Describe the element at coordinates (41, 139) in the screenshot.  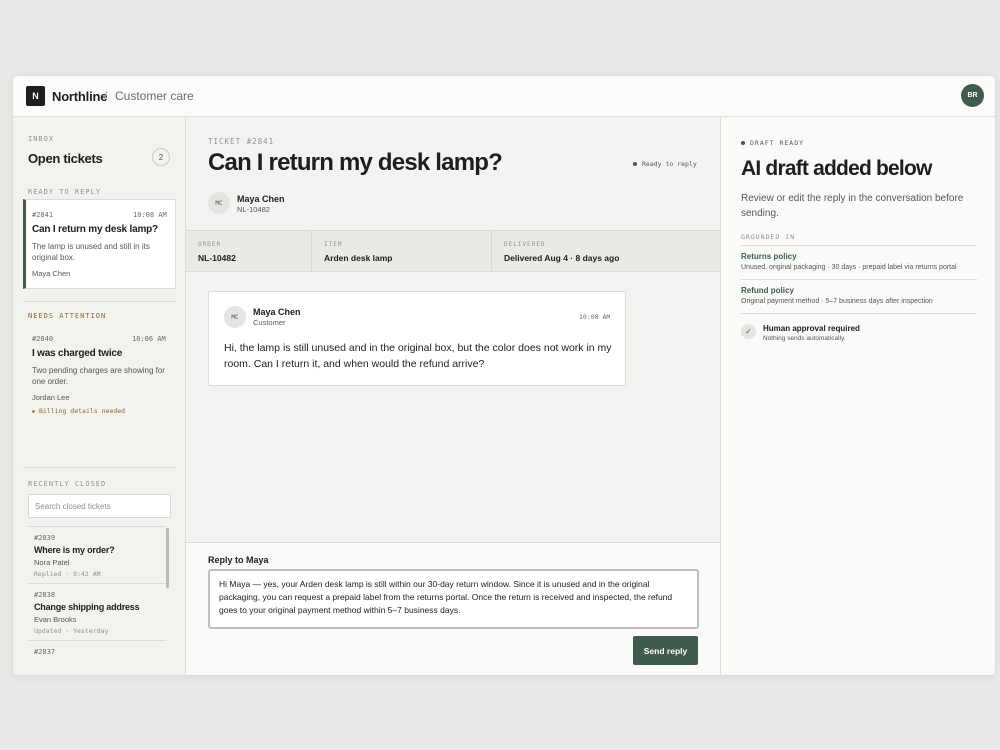
I see `inbox-label: INBOX` at that location.